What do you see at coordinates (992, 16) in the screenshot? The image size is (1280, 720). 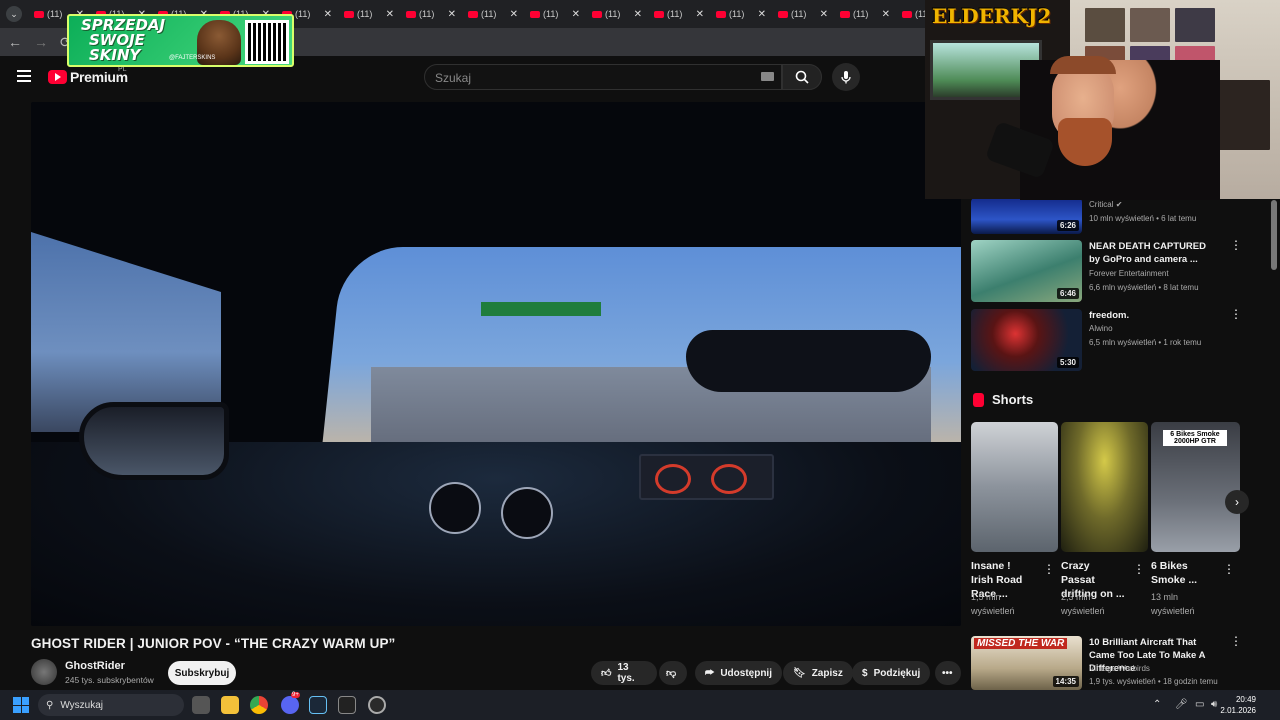 I see `streamer-logo: ELDERKJ2` at bounding box center [992, 16].